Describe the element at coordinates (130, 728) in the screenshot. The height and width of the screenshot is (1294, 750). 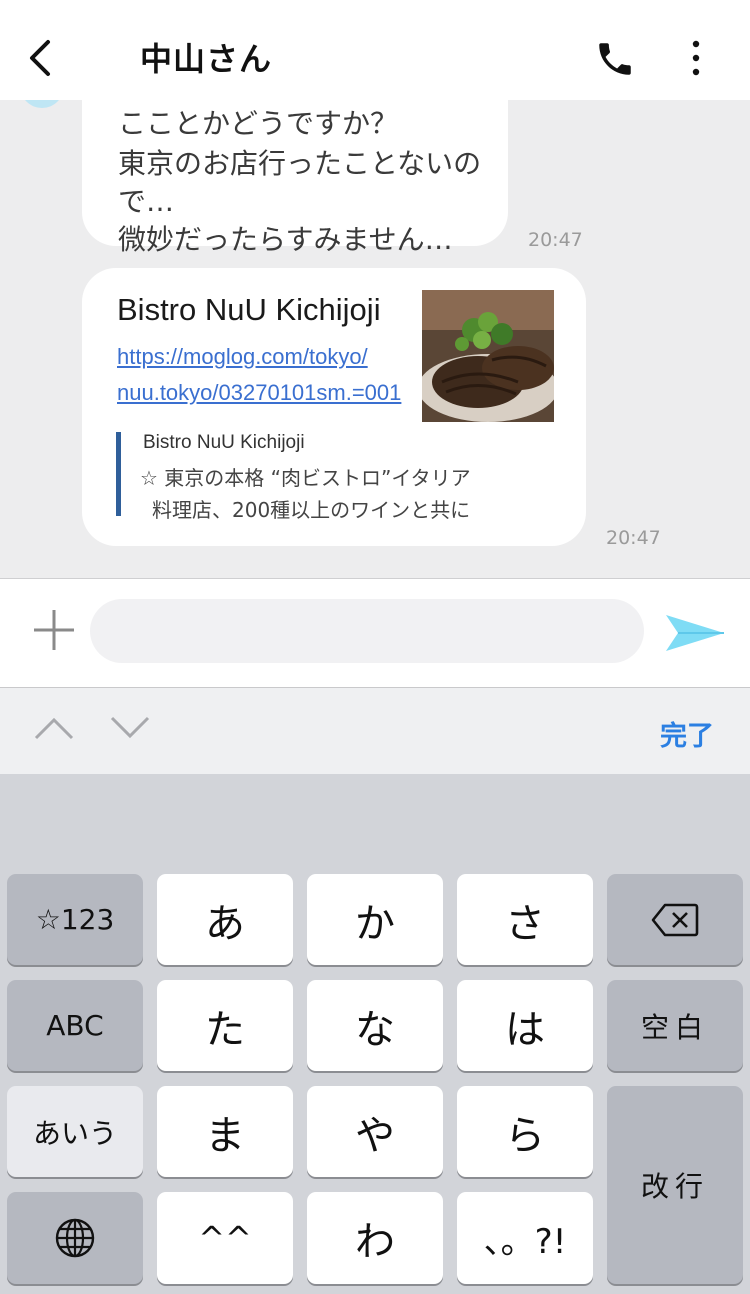
I see `chevron-down-icon` at that location.